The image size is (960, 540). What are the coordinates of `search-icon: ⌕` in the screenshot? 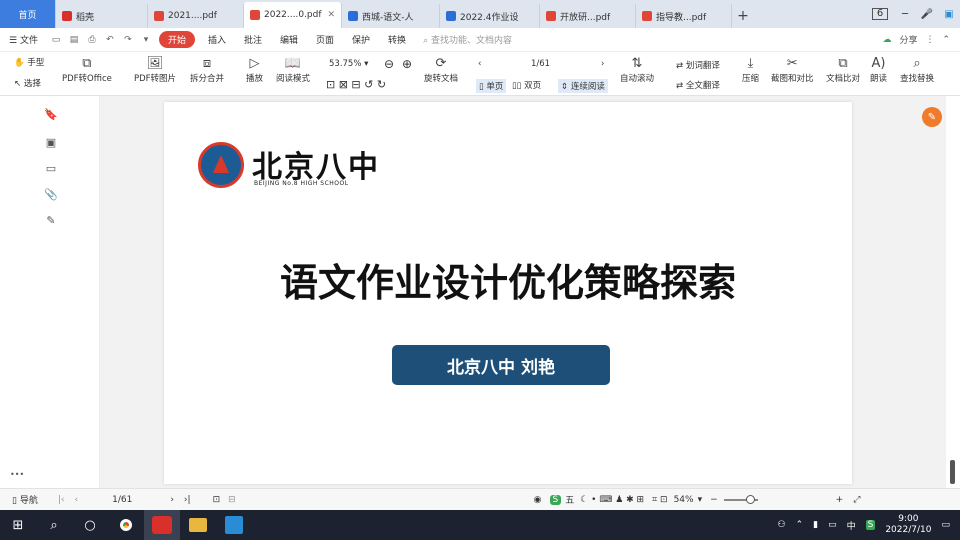 It's located at (54, 525).